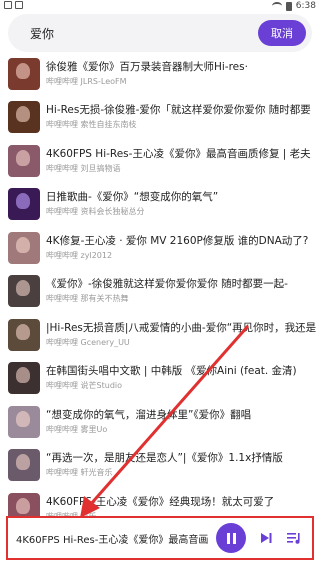 The width and height of the screenshot is (320, 569). Describe the element at coordinates (164, 458) in the screenshot. I see `result-title: “再选一次，是朋友还是恋人”|《爱你》1.1x抒情版` at that location.